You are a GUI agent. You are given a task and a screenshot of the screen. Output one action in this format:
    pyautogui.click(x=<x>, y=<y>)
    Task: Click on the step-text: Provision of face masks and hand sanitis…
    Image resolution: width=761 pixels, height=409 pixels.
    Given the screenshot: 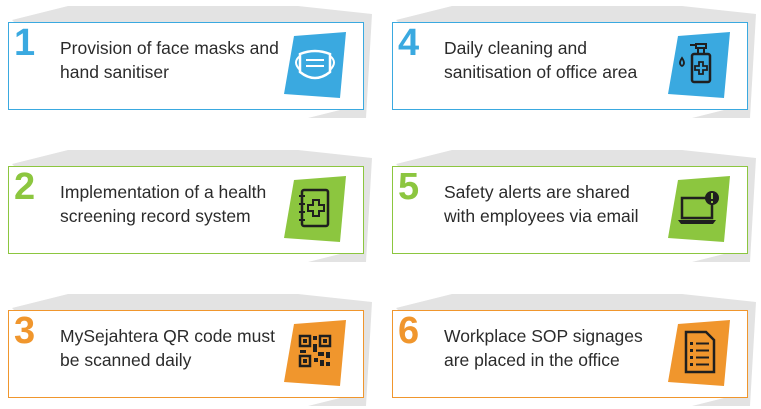 What is the action you would take?
    pyautogui.click(x=169, y=60)
    